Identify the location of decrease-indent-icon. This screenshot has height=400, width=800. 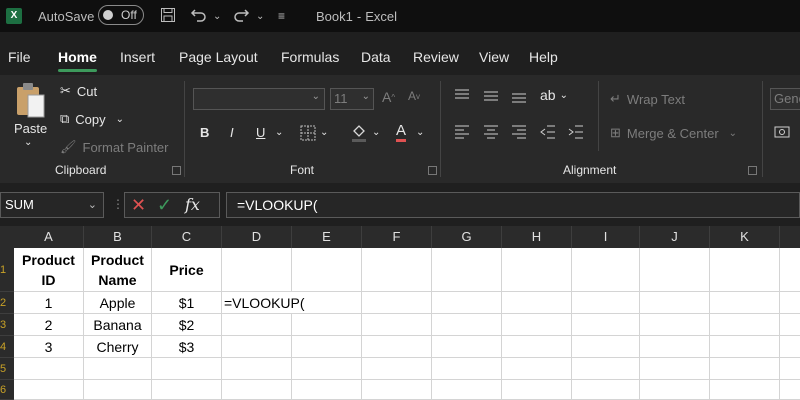
(548, 132).